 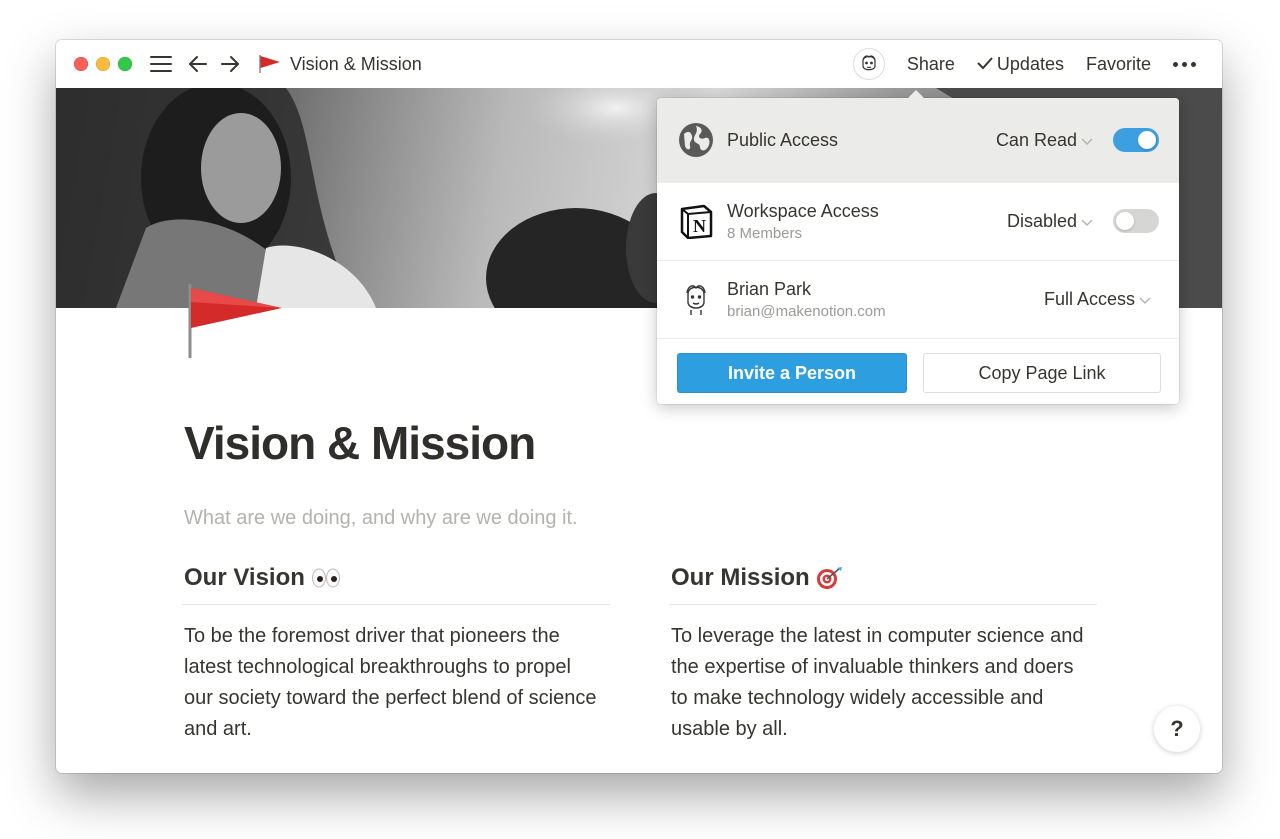 I want to click on red-flag-icon, so click(x=270, y=64).